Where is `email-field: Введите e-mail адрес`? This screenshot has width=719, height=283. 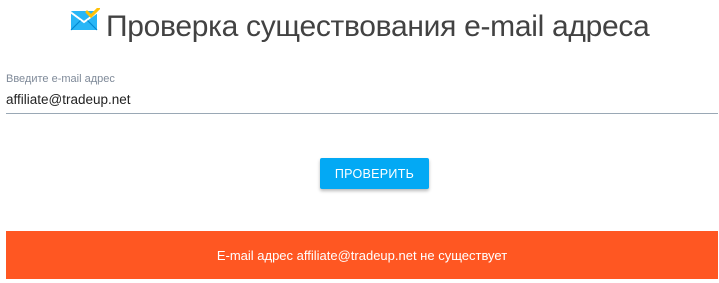
email-field: Введите e-mail адрес is located at coordinates (362, 93).